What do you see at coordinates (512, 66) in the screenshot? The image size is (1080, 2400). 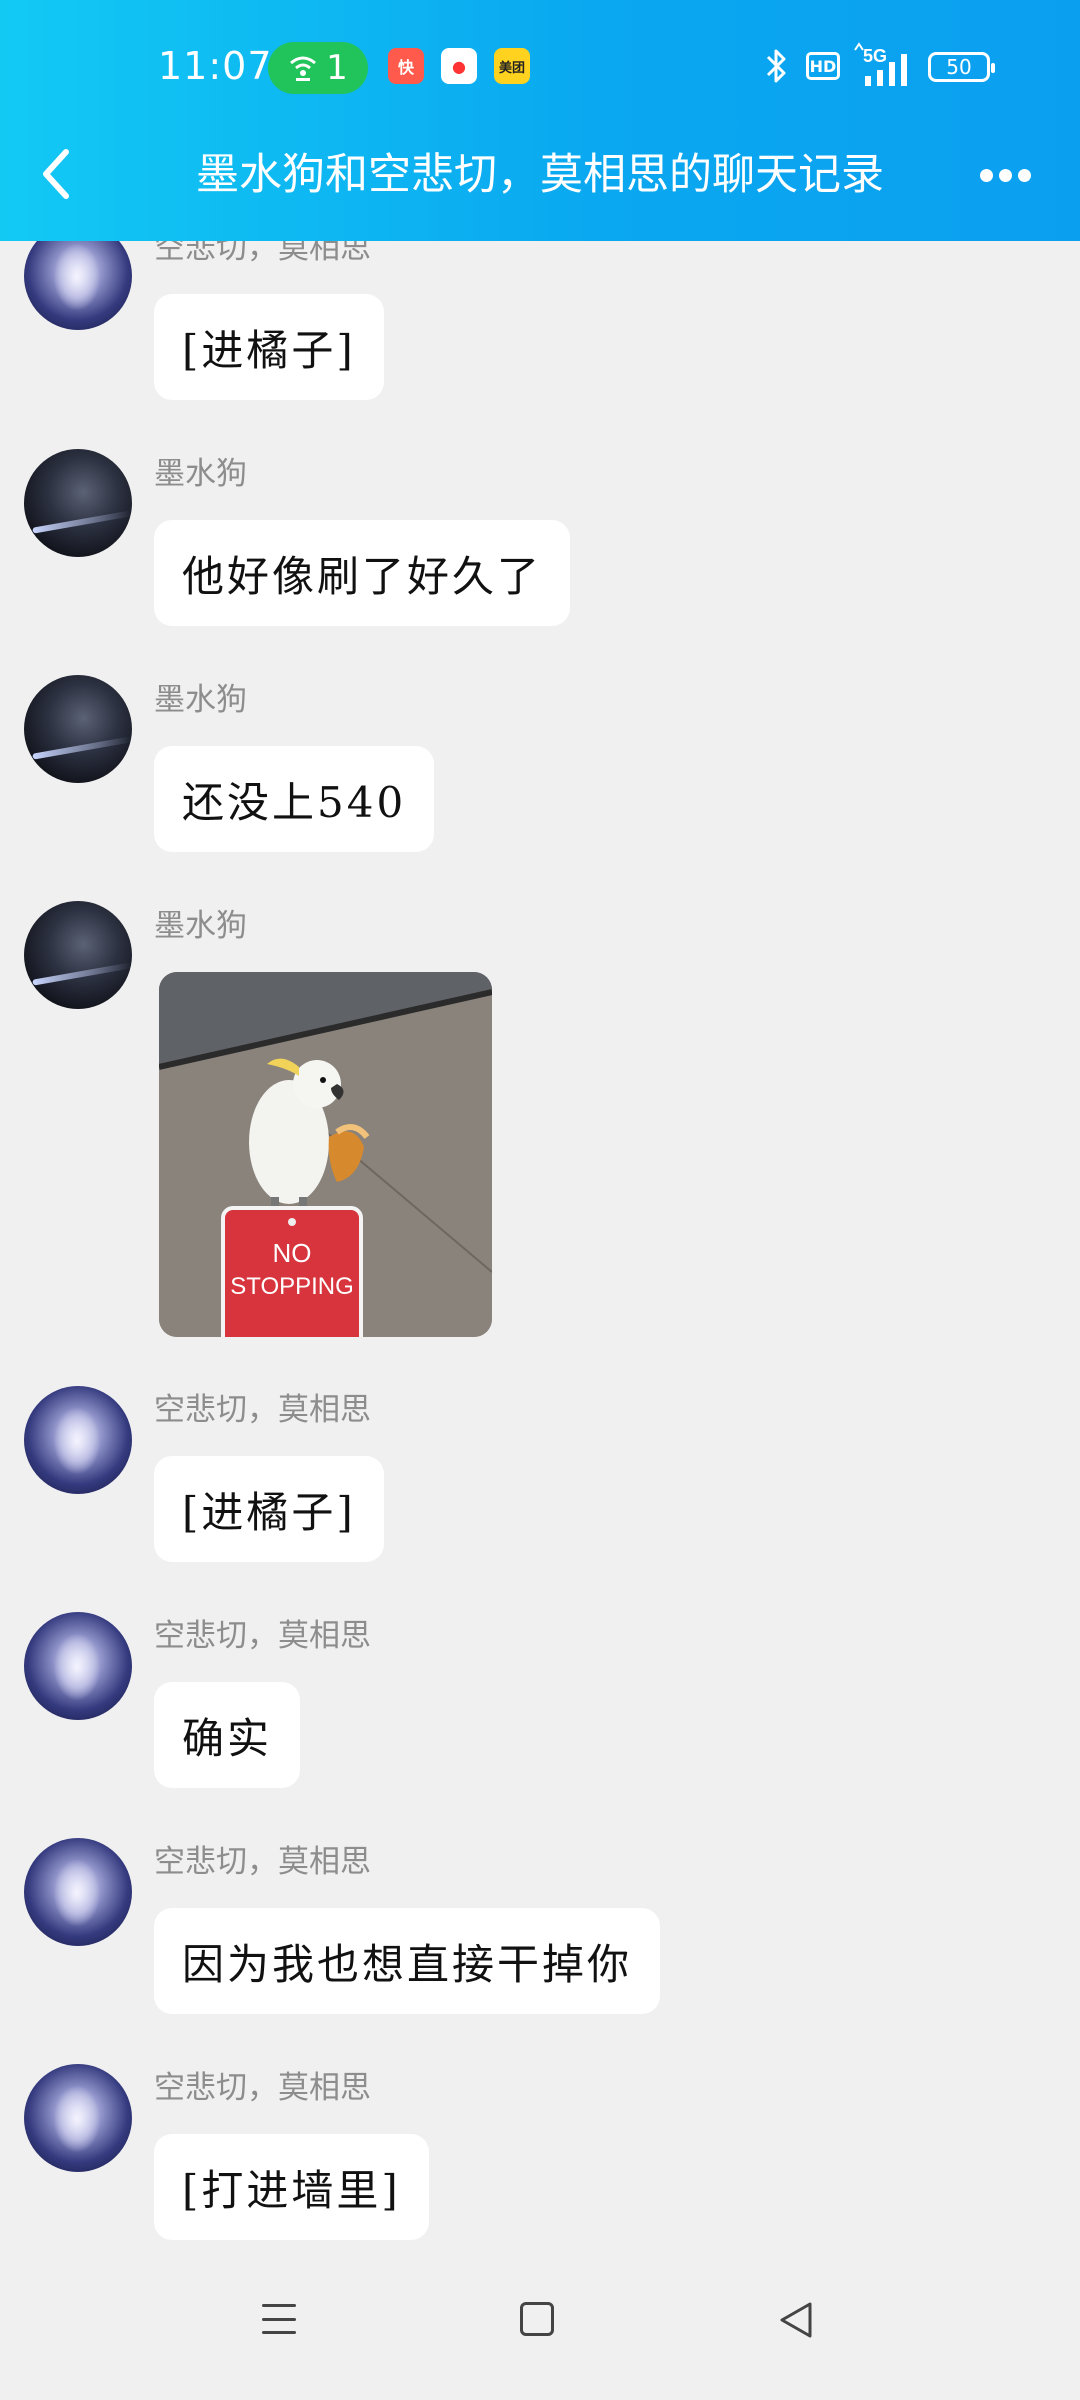 I see `meituan-app-icon: 美团` at bounding box center [512, 66].